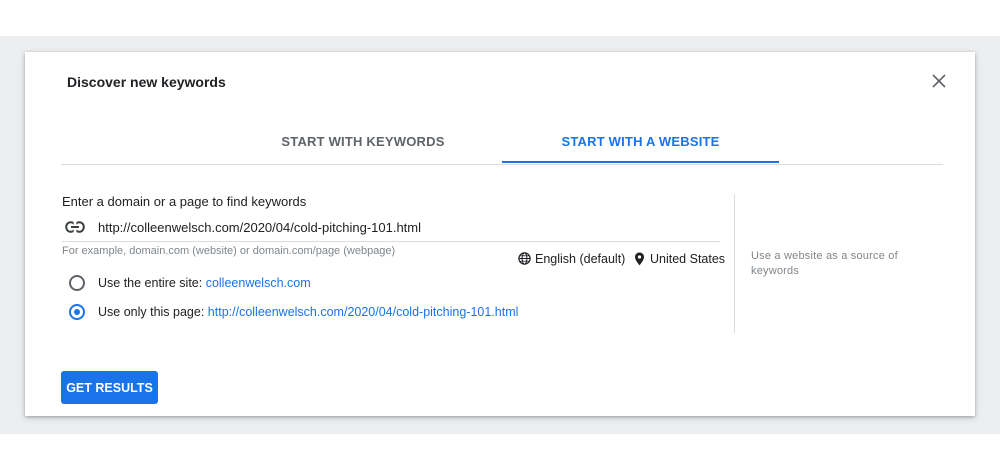 This screenshot has width=1000, height=454. Describe the element at coordinates (734, 263) in the screenshot. I see `vertical-divider` at that location.